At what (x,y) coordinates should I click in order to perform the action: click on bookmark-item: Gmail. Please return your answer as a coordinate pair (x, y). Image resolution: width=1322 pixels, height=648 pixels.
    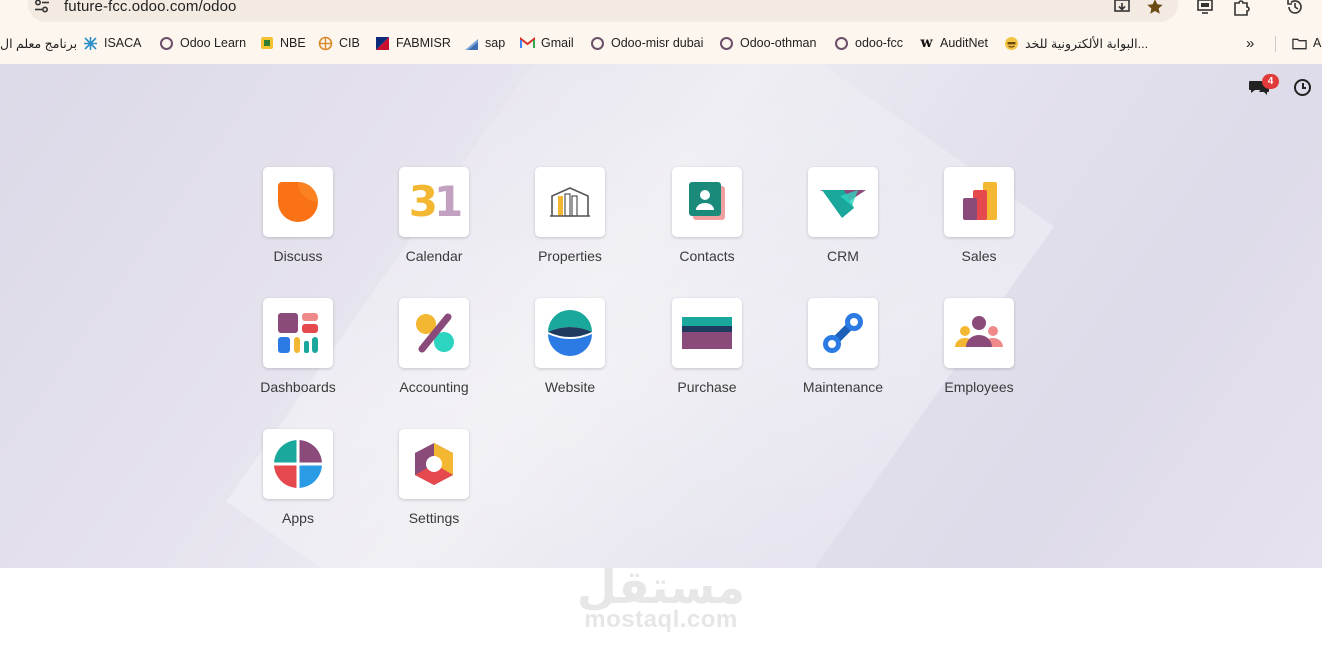
    Looking at the image, I should click on (547, 43).